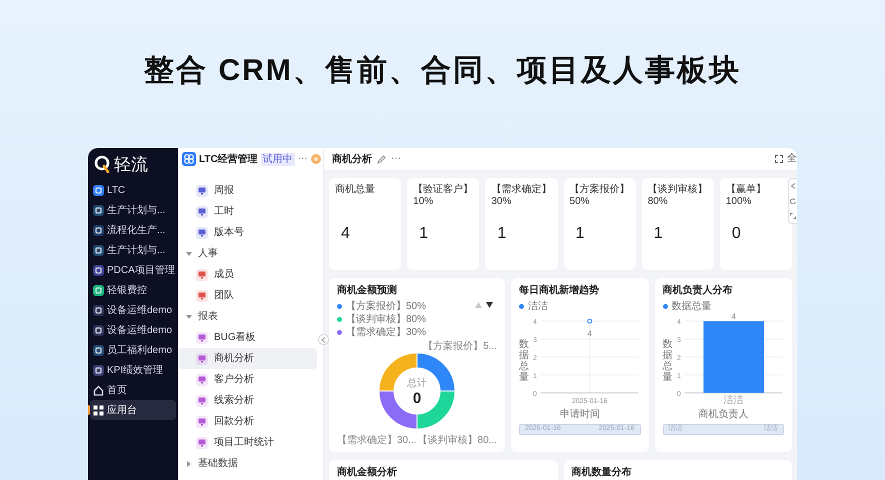  What do you see at coordinates (367, 291) in the screenshot?
I see `chart-title: 商机金额预测` at bounding box center [367, 291].